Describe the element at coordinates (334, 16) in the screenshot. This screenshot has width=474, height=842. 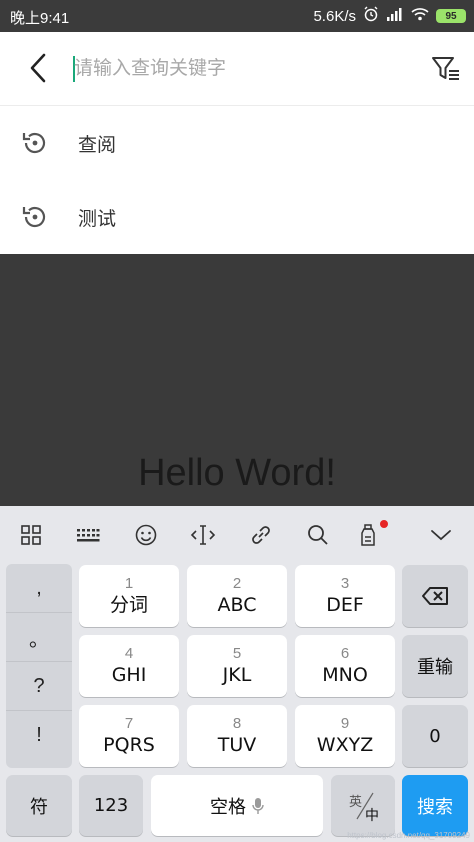
I see `network-speed: 5.6K/s` at that location.